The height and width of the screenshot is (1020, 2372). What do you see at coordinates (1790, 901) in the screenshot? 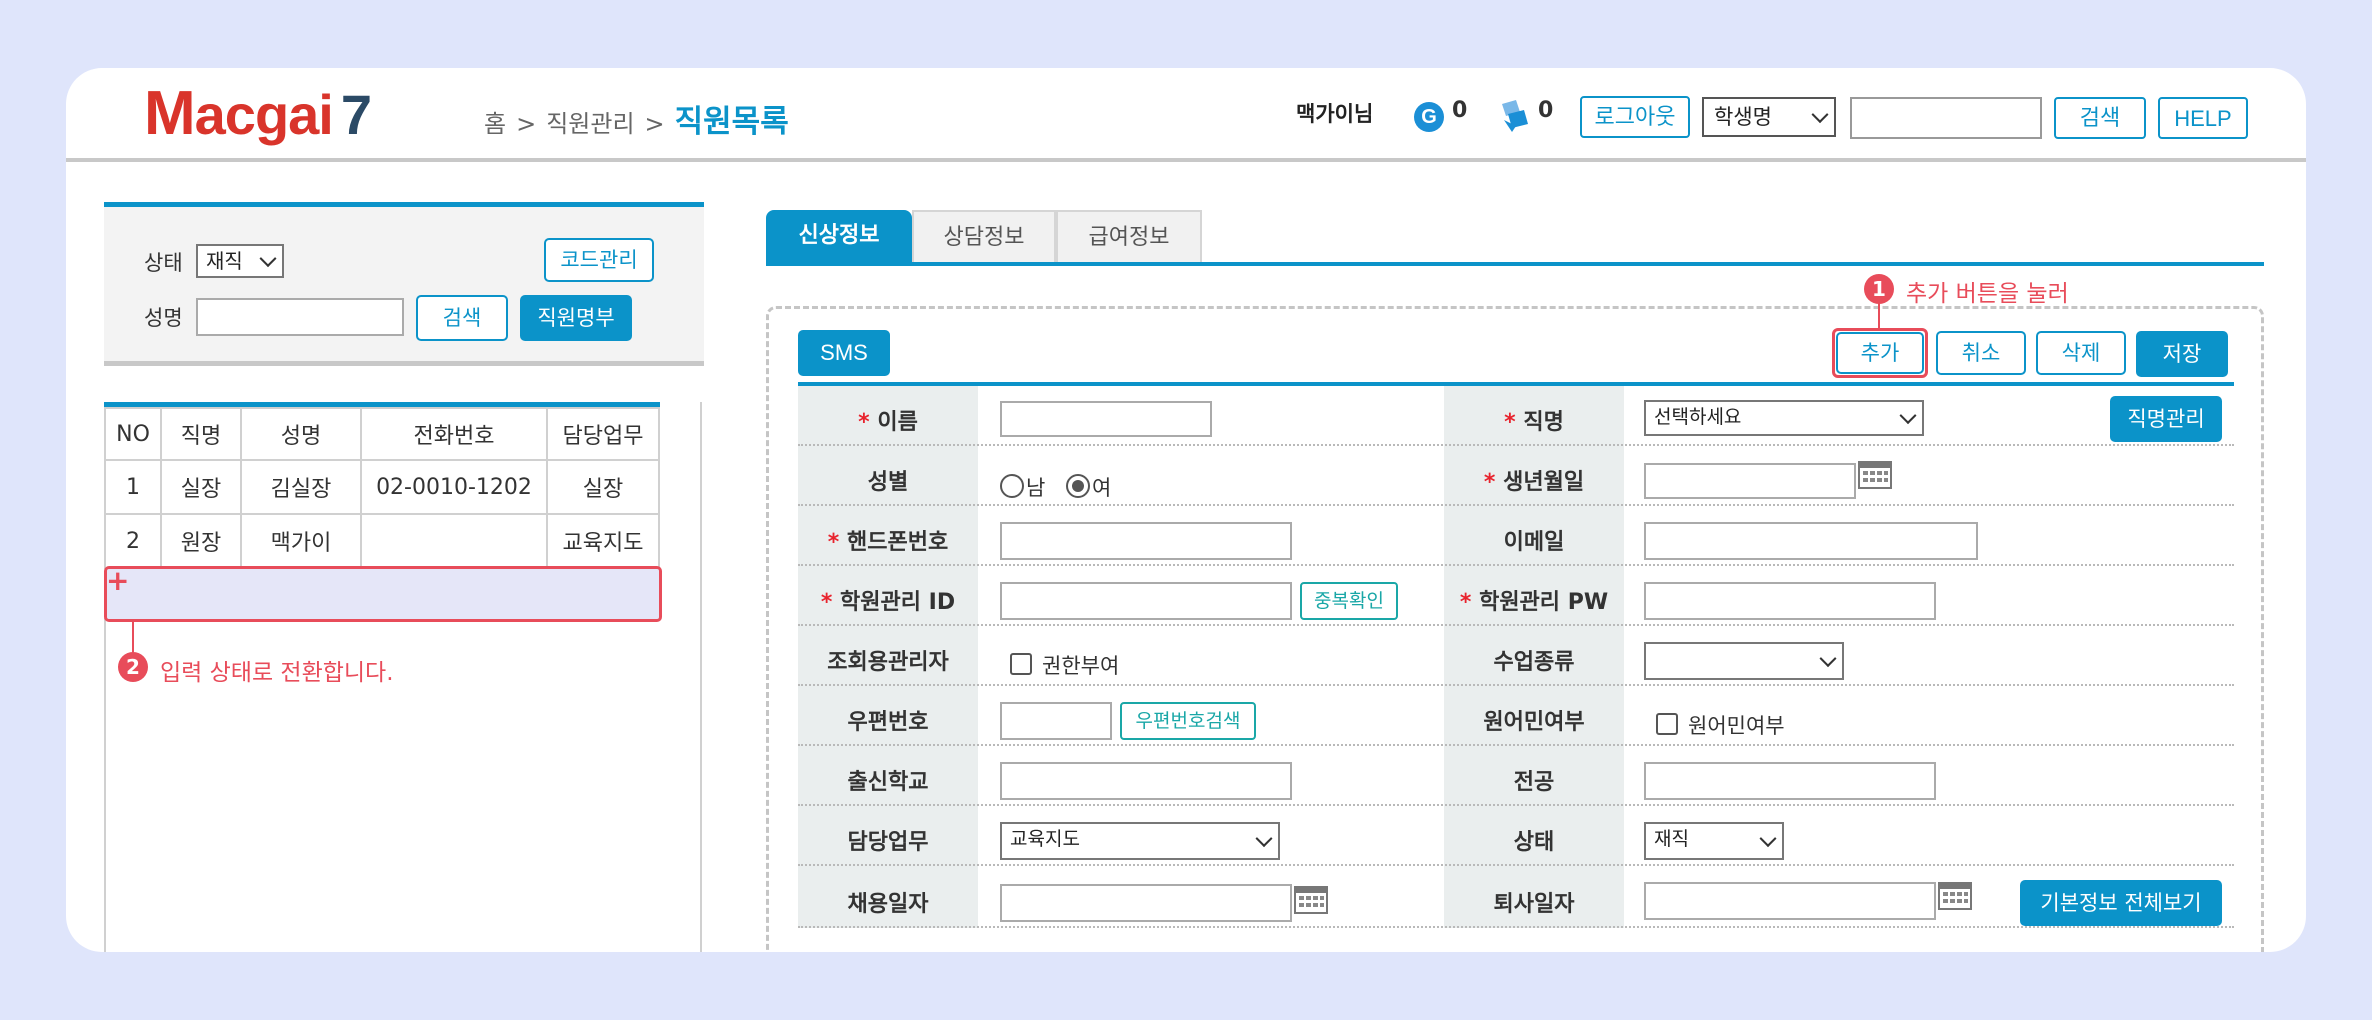
I see `leave-date-input` at bounding box center [1790, 901].